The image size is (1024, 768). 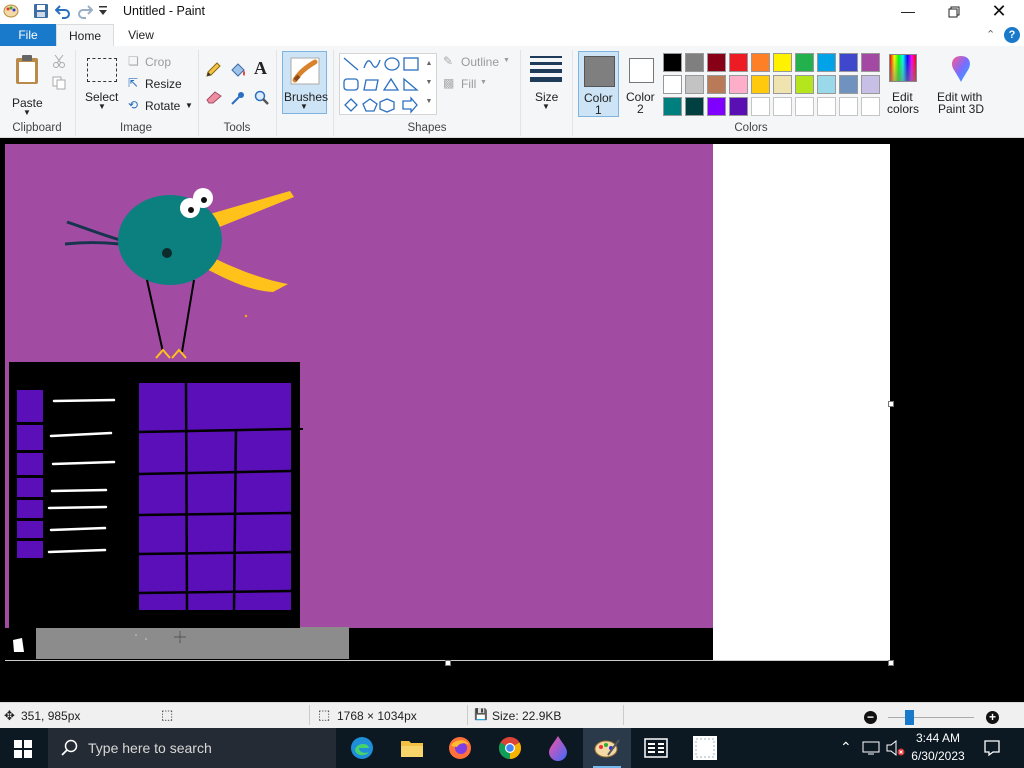 I want to click on start-button, so click(x=23, y=750).